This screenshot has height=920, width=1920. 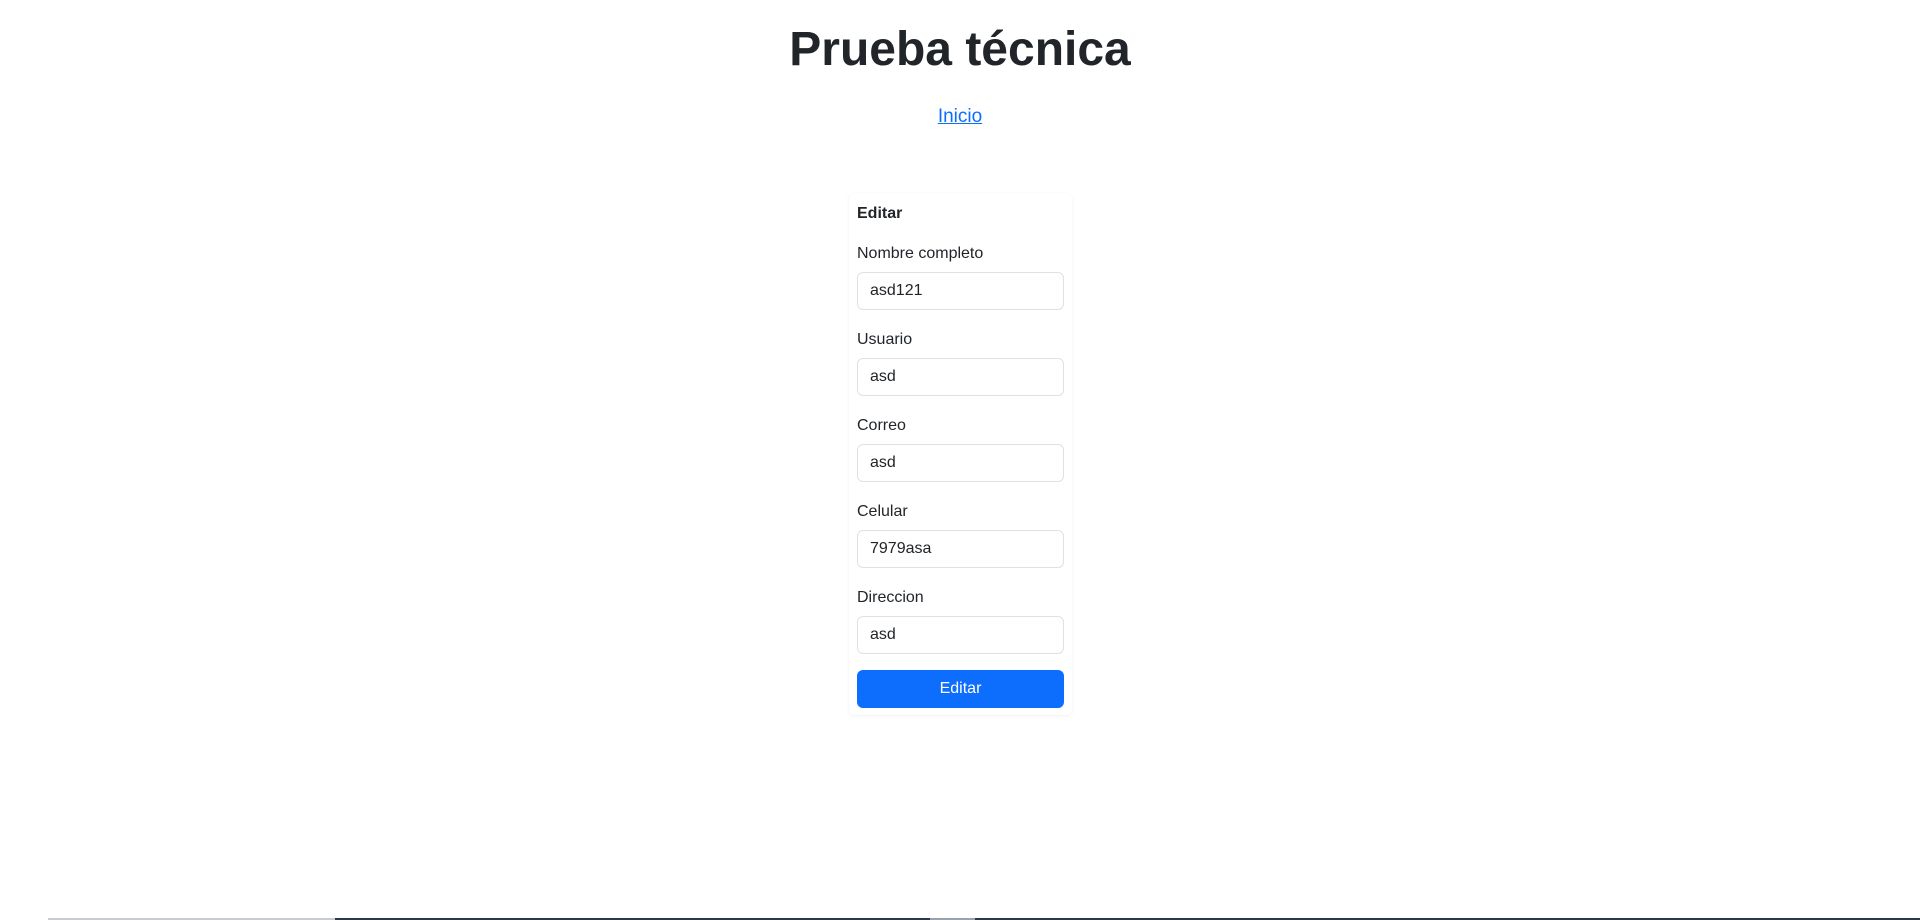 What do you see at coordinates (960, 689) in the screenshot?
I see `edit-submit-button: Editar` at bounding box center [960, 689].